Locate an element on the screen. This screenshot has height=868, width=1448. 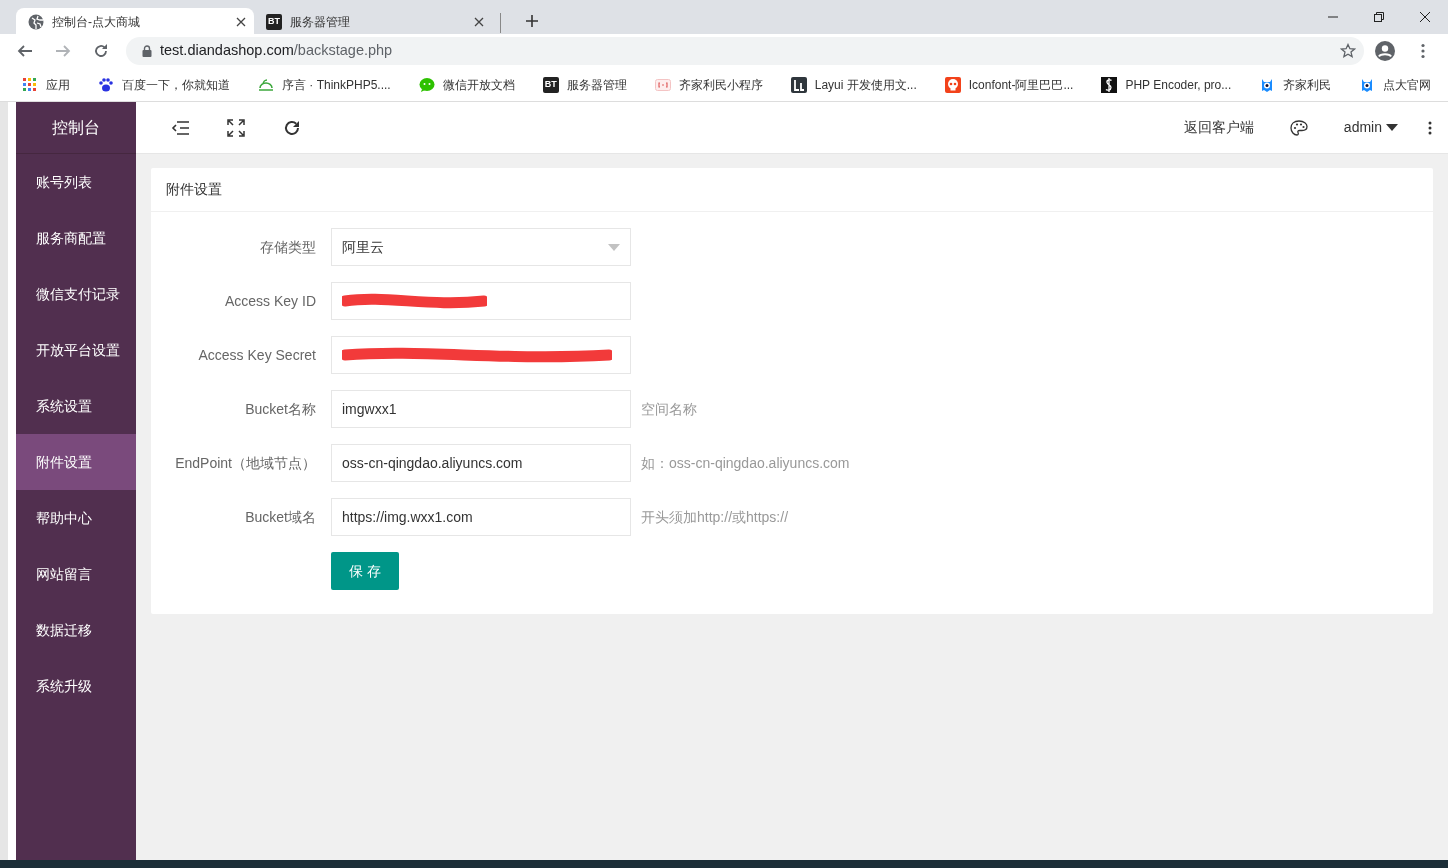
sidebar-item: 服务商配置 is located at coordinates (76, 238).